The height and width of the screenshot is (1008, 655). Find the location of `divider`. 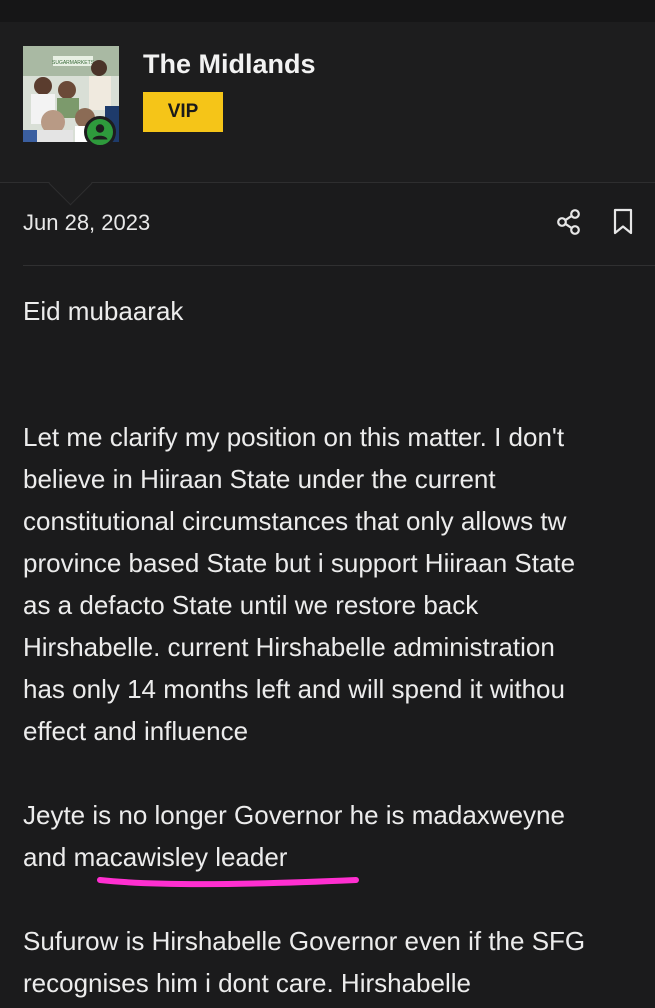

divider is located at coordinates (339, 265).